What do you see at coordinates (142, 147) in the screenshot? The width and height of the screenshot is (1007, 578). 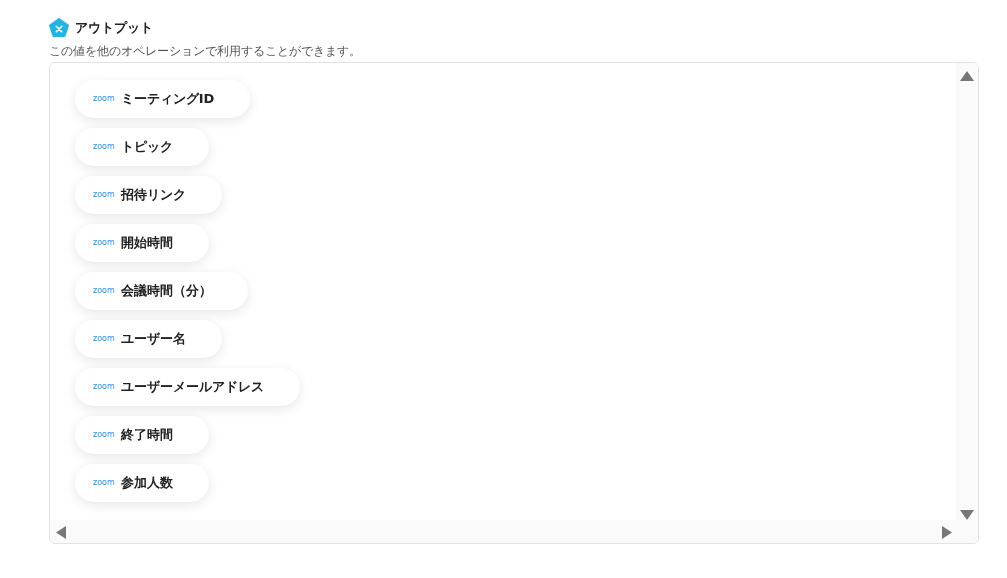 I see `output-chip: zoom トピック` at bounding box center [142, 147].